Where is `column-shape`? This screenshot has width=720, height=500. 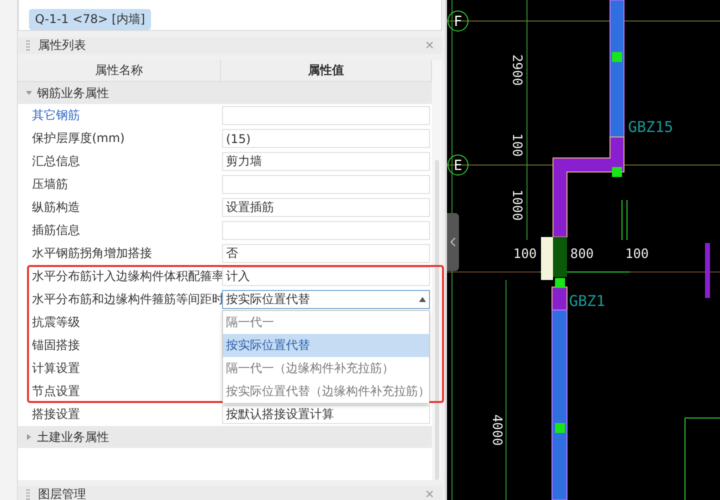
column-shape is located at coordinates (560, 298).